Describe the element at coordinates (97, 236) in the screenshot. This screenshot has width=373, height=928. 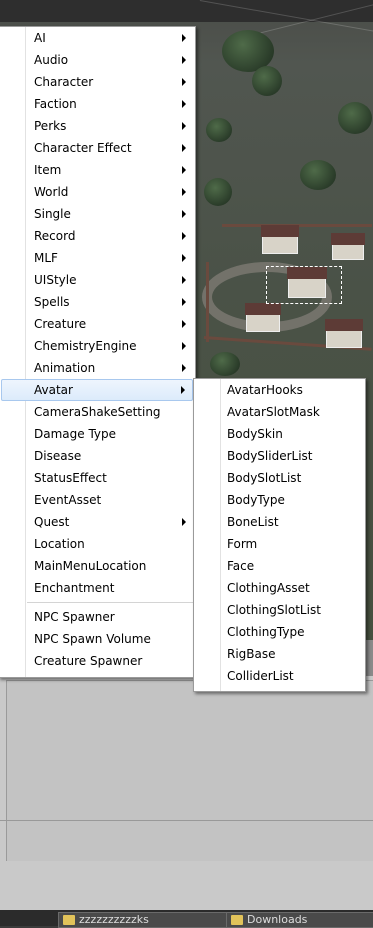
I see `menu-item-record: Record` at that location.